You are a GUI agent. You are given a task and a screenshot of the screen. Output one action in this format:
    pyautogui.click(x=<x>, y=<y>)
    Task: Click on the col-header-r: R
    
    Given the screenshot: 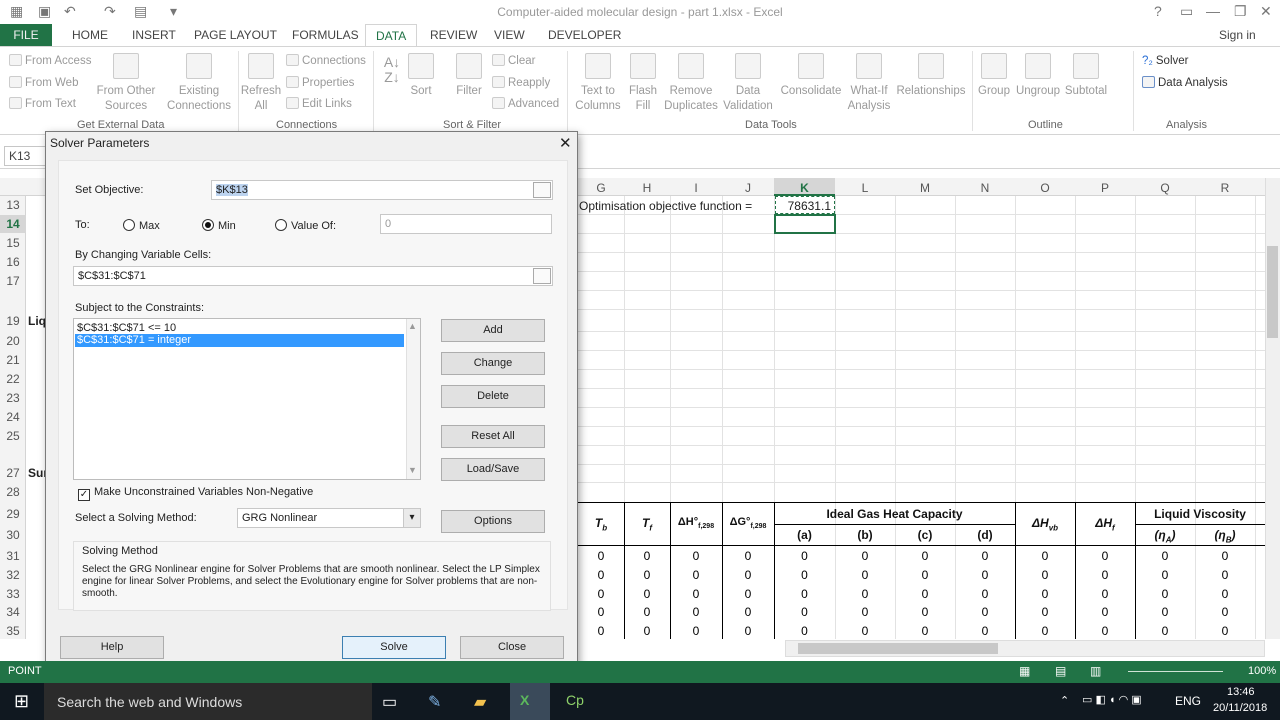 What is the action you would take?
    pyautogui.click(x=1225, y=188)
    